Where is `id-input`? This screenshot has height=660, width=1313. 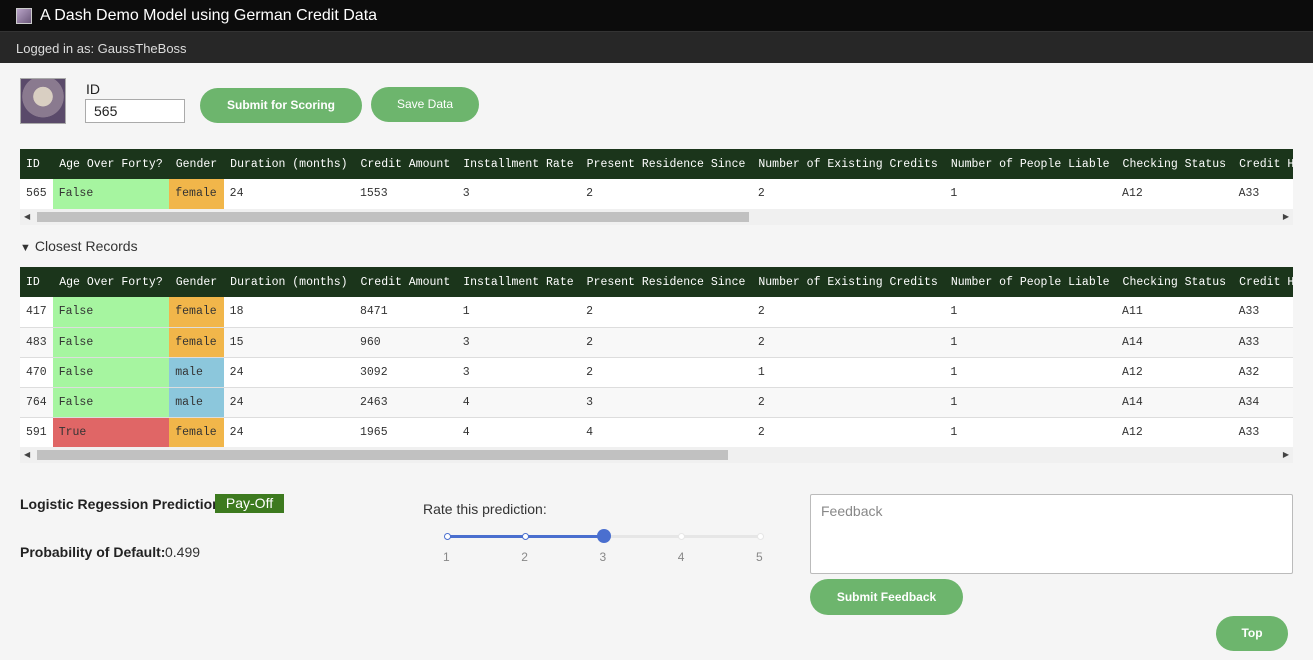 id-input is located at coordinates (135, 111).